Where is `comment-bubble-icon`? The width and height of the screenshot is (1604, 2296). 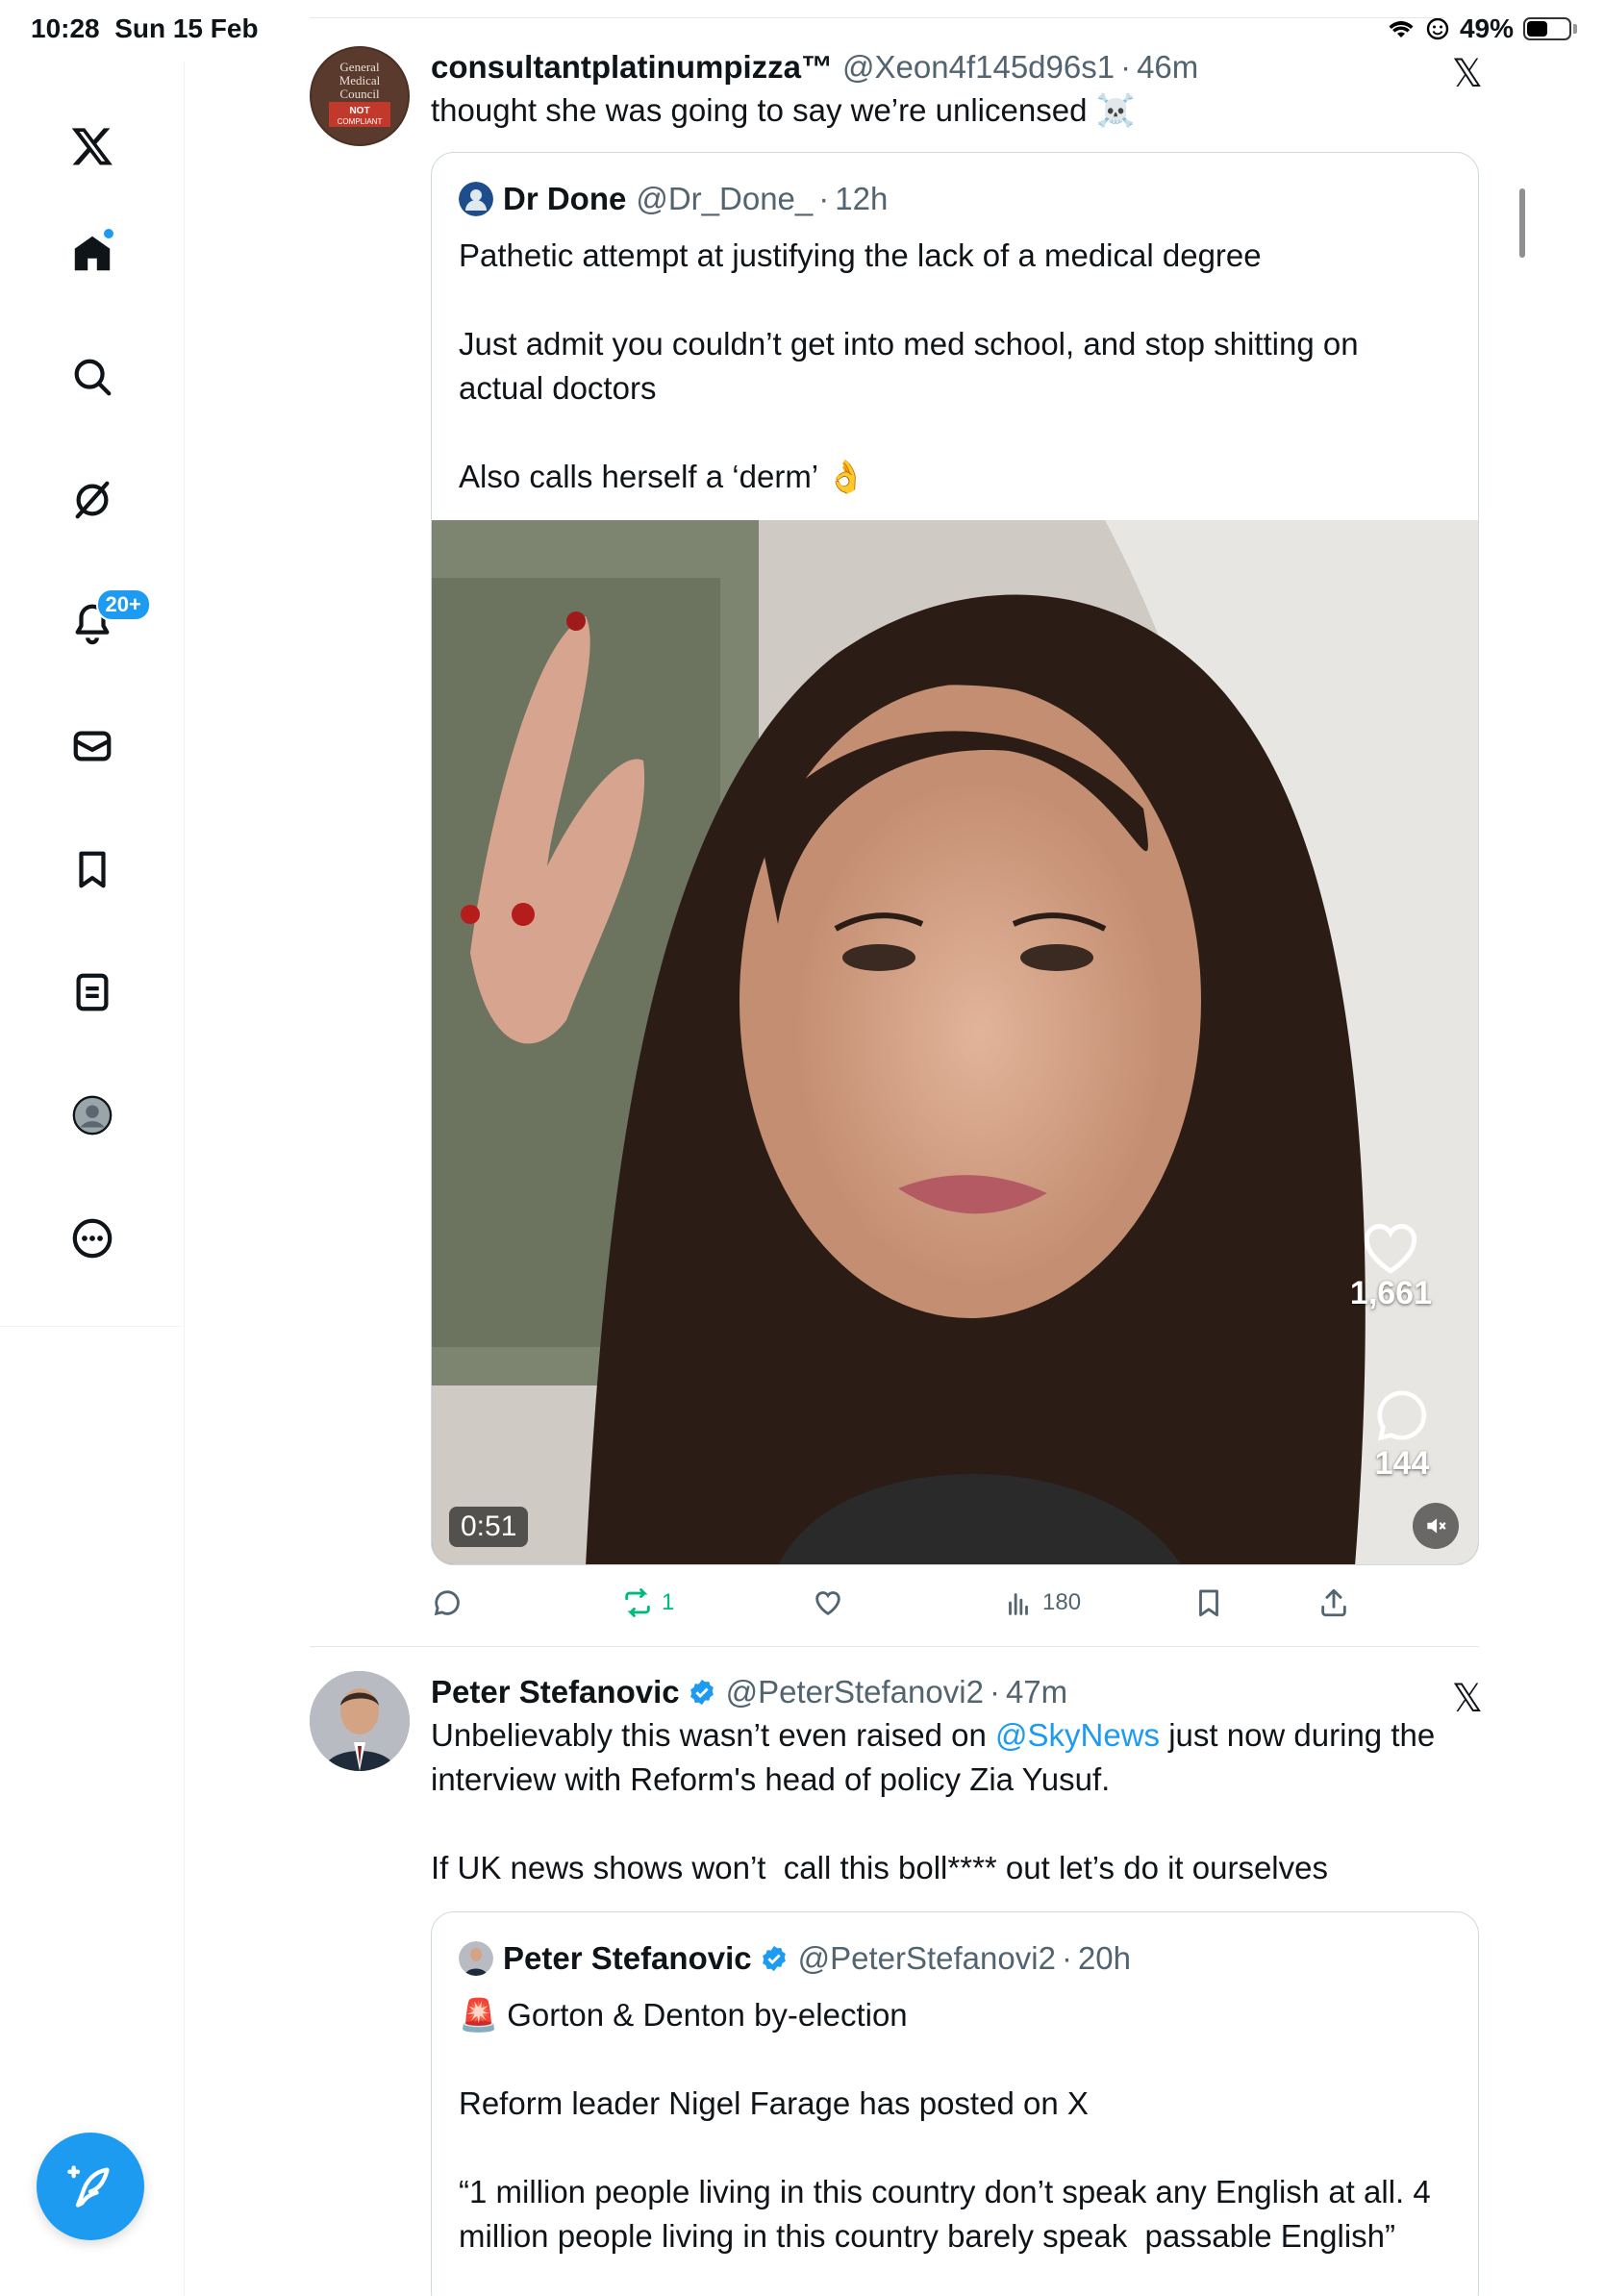
comment-bubble-icon is located at coordinates (1402, 1415).